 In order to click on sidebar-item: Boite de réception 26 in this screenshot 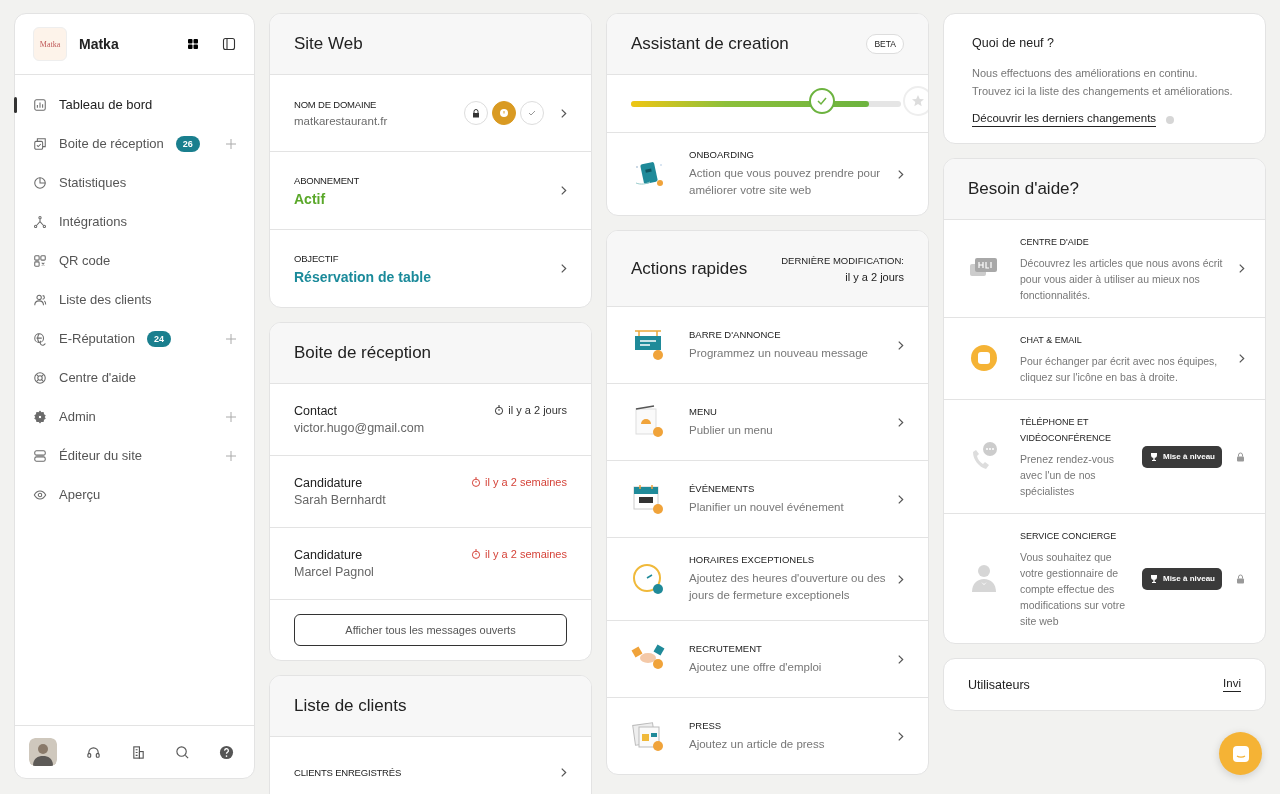, I will do `click(134, 143)`.